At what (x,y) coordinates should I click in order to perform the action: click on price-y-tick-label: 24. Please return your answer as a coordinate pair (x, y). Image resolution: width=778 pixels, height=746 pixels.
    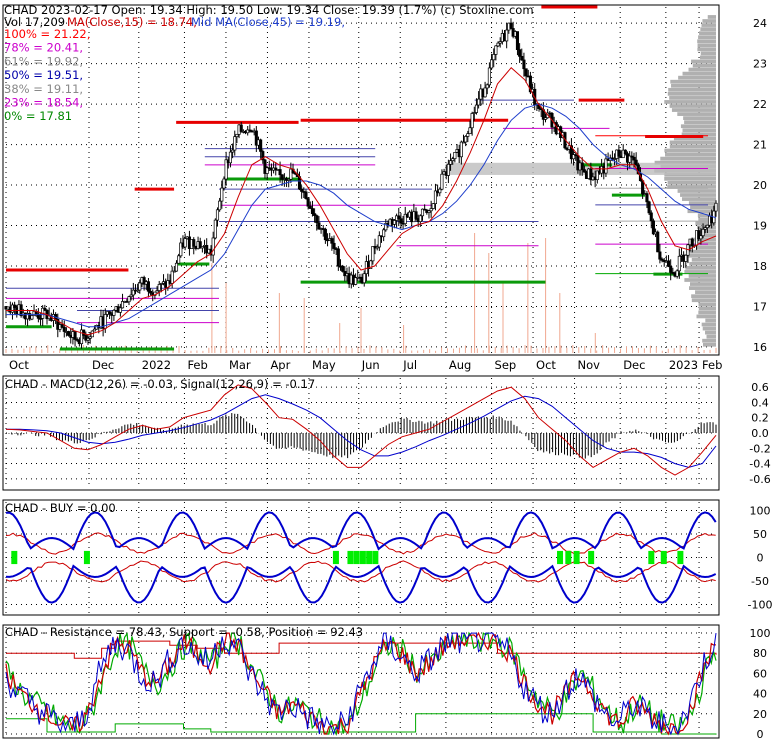
    Looking at the image, I should click on (760, 23).